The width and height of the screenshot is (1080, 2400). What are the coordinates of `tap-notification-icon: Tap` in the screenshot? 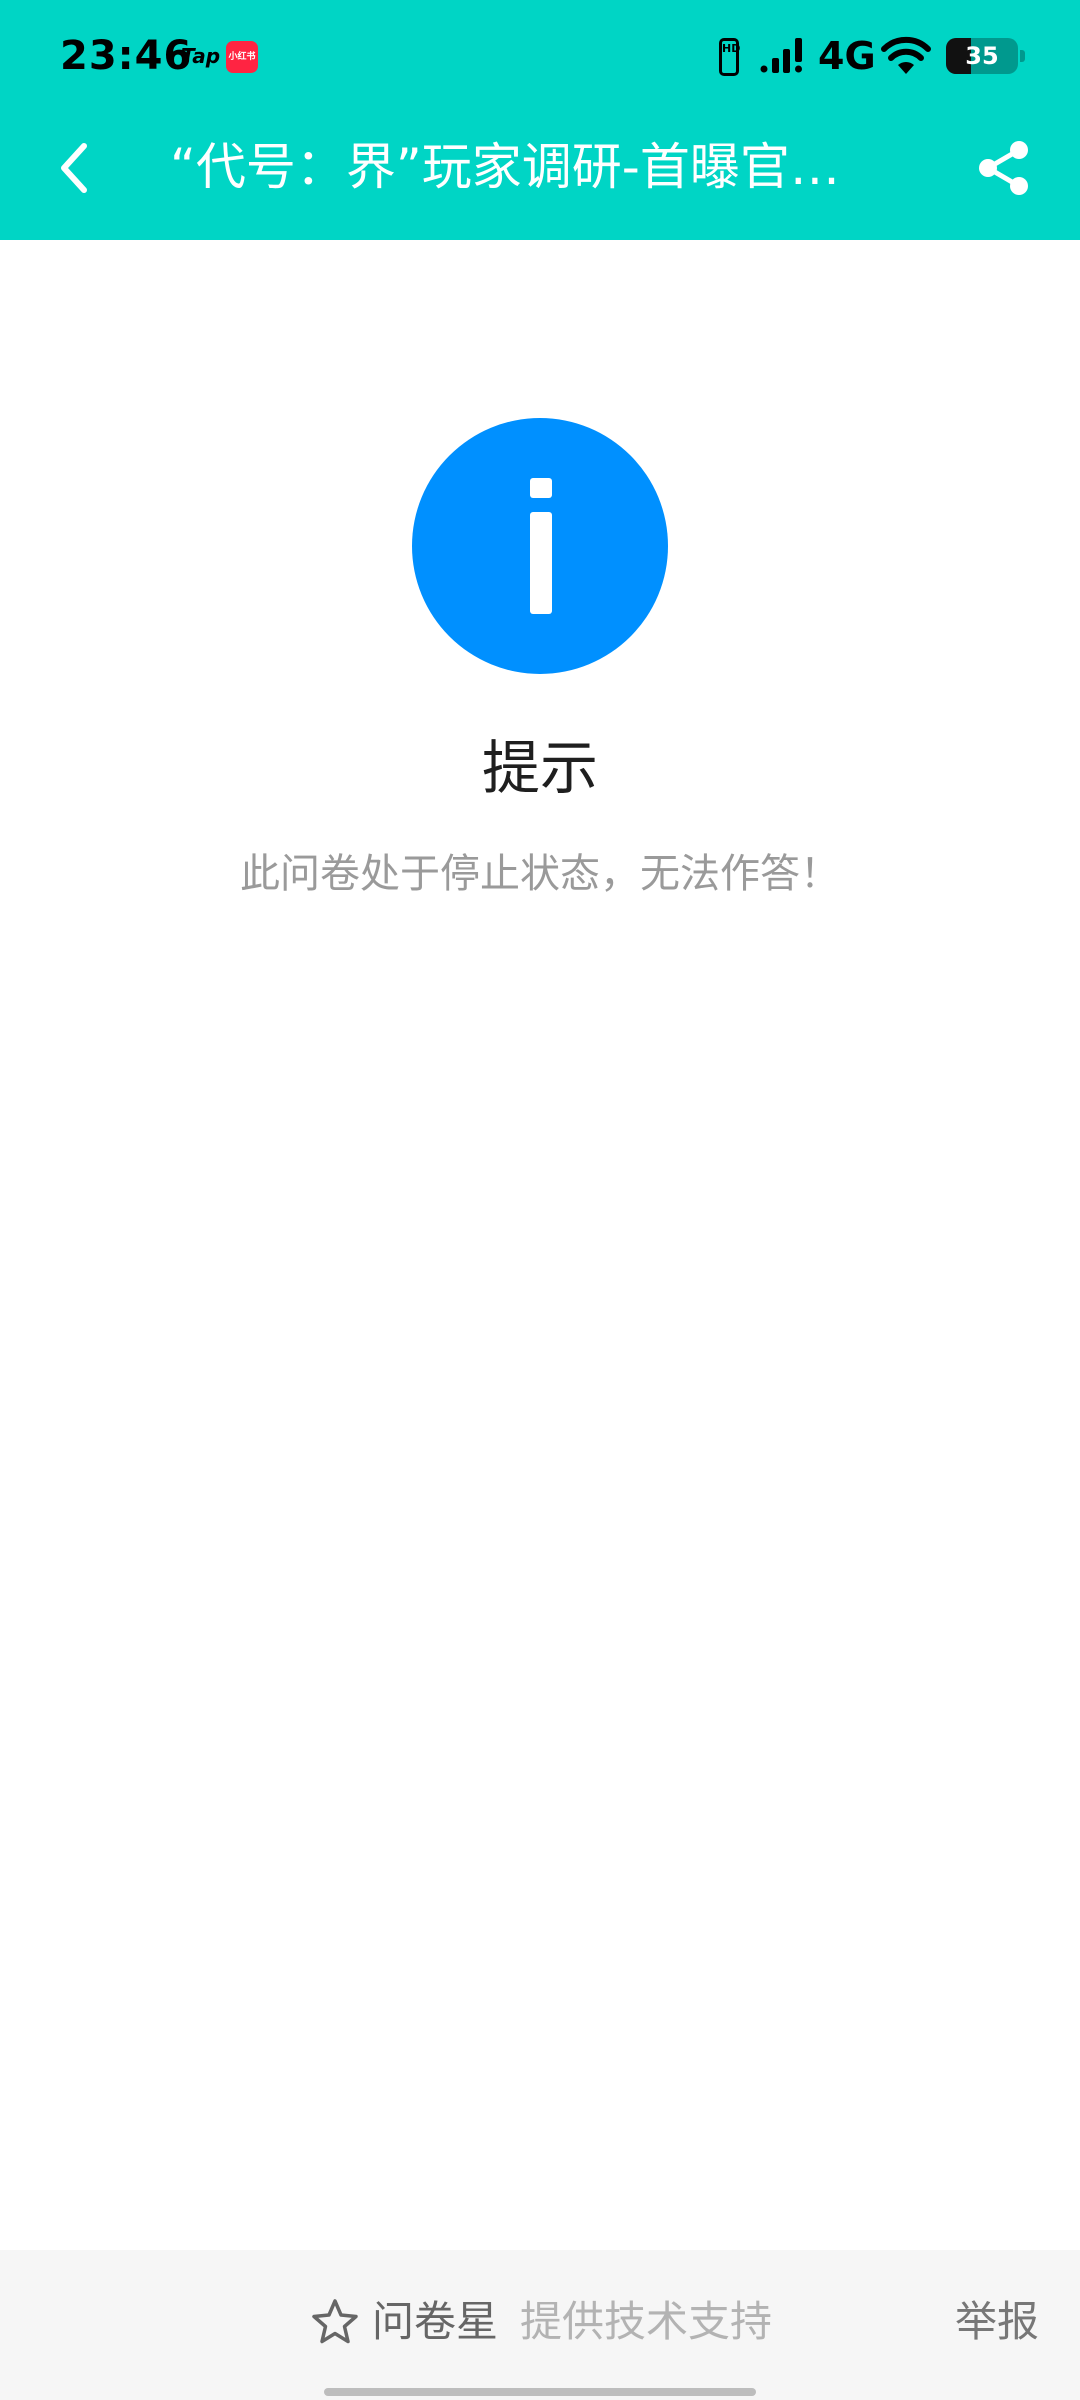 It's located at (201, 56).